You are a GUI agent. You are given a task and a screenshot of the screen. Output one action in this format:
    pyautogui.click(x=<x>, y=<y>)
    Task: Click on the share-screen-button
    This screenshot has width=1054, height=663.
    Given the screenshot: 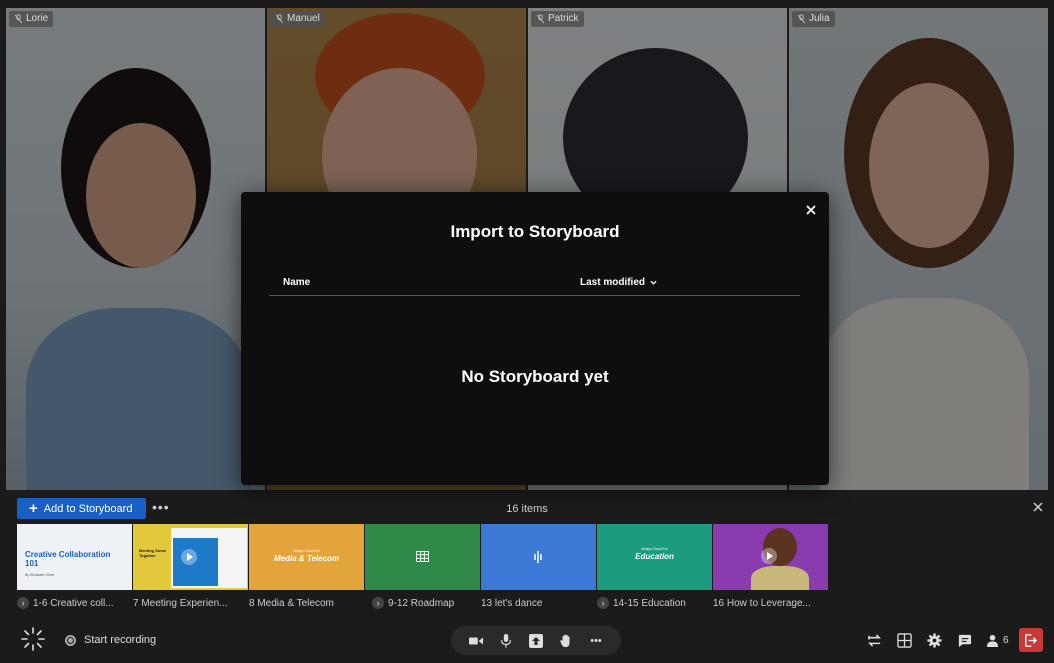 What is the action you would take?
    pyautogui.click(x=536, y=641)
    